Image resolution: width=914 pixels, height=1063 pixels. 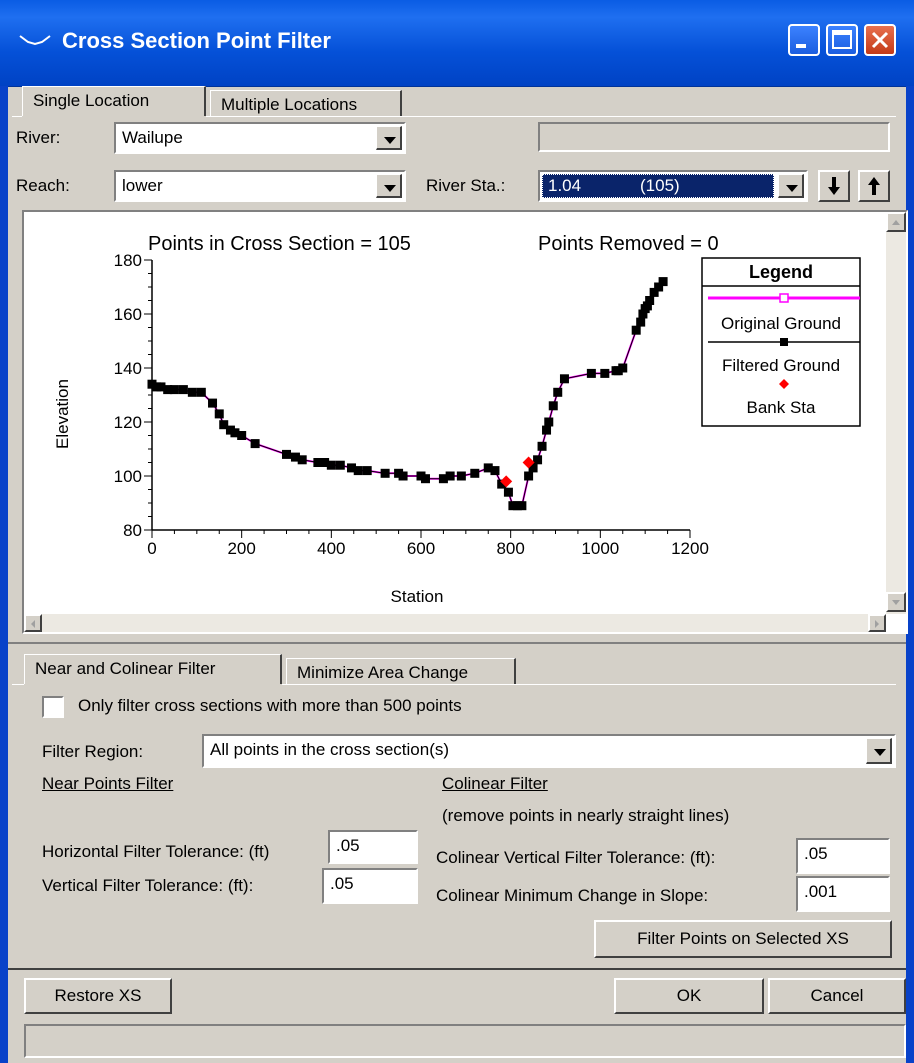 What do you see at coordinates (33, 623) in the screenshot?
I see `scroll-left-button` at bounding box center [33, 623].